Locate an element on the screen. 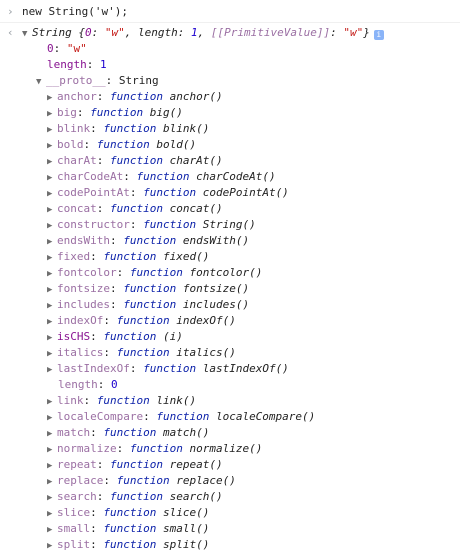 Image resolution: width=460 pixels, height=554 pixels. property-key: link is located at coordinates (70, 400).